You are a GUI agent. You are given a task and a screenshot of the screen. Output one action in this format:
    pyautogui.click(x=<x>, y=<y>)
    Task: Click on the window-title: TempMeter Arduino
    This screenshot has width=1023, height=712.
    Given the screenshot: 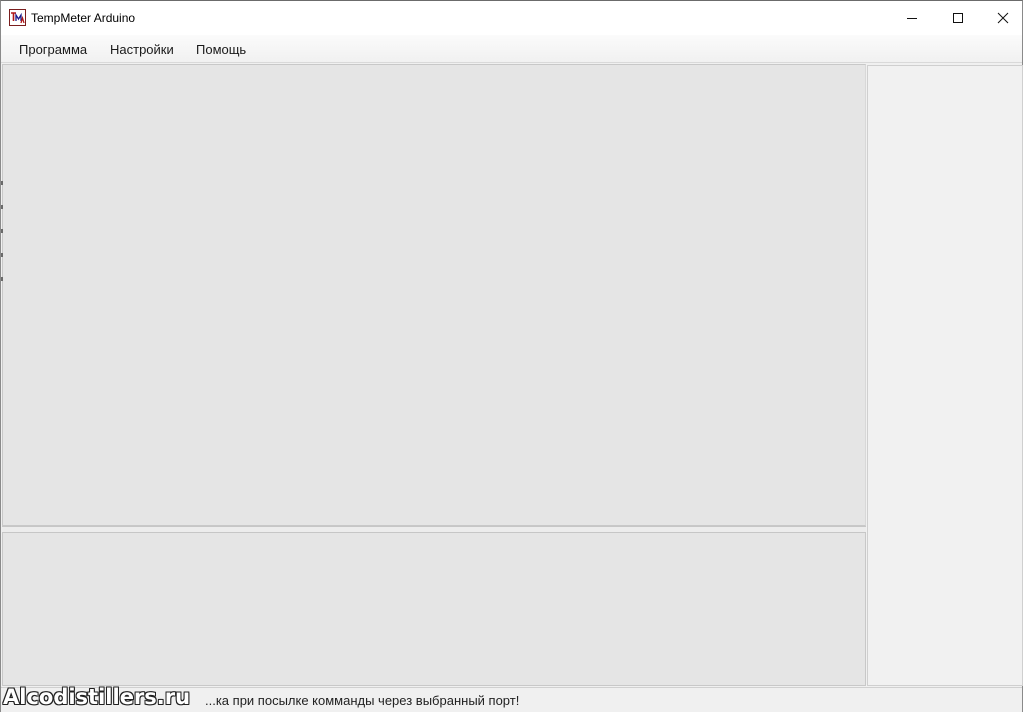 What is the action you would take?
    pyautogui.click(x=83, y=18)
    